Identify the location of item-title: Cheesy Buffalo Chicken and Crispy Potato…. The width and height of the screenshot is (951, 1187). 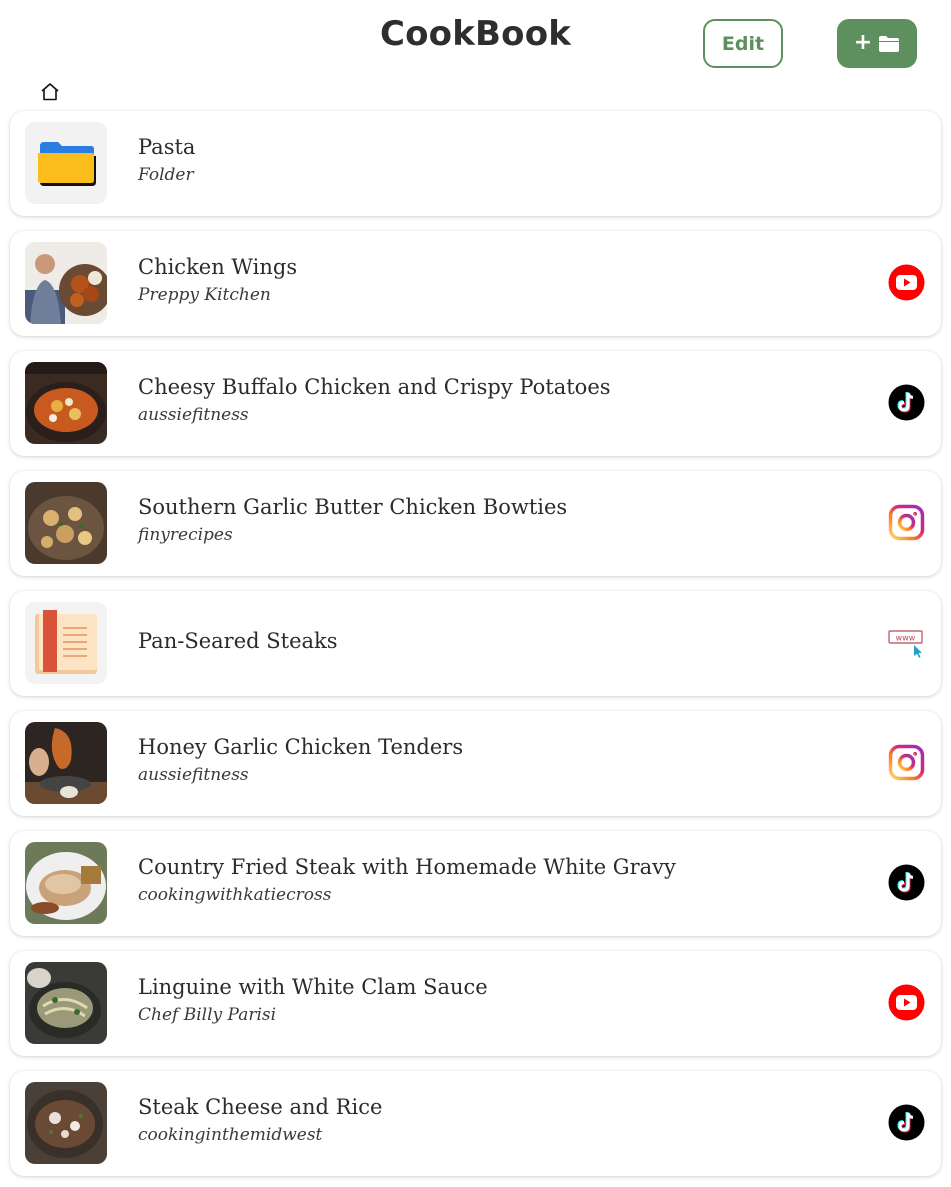
(374, 387).